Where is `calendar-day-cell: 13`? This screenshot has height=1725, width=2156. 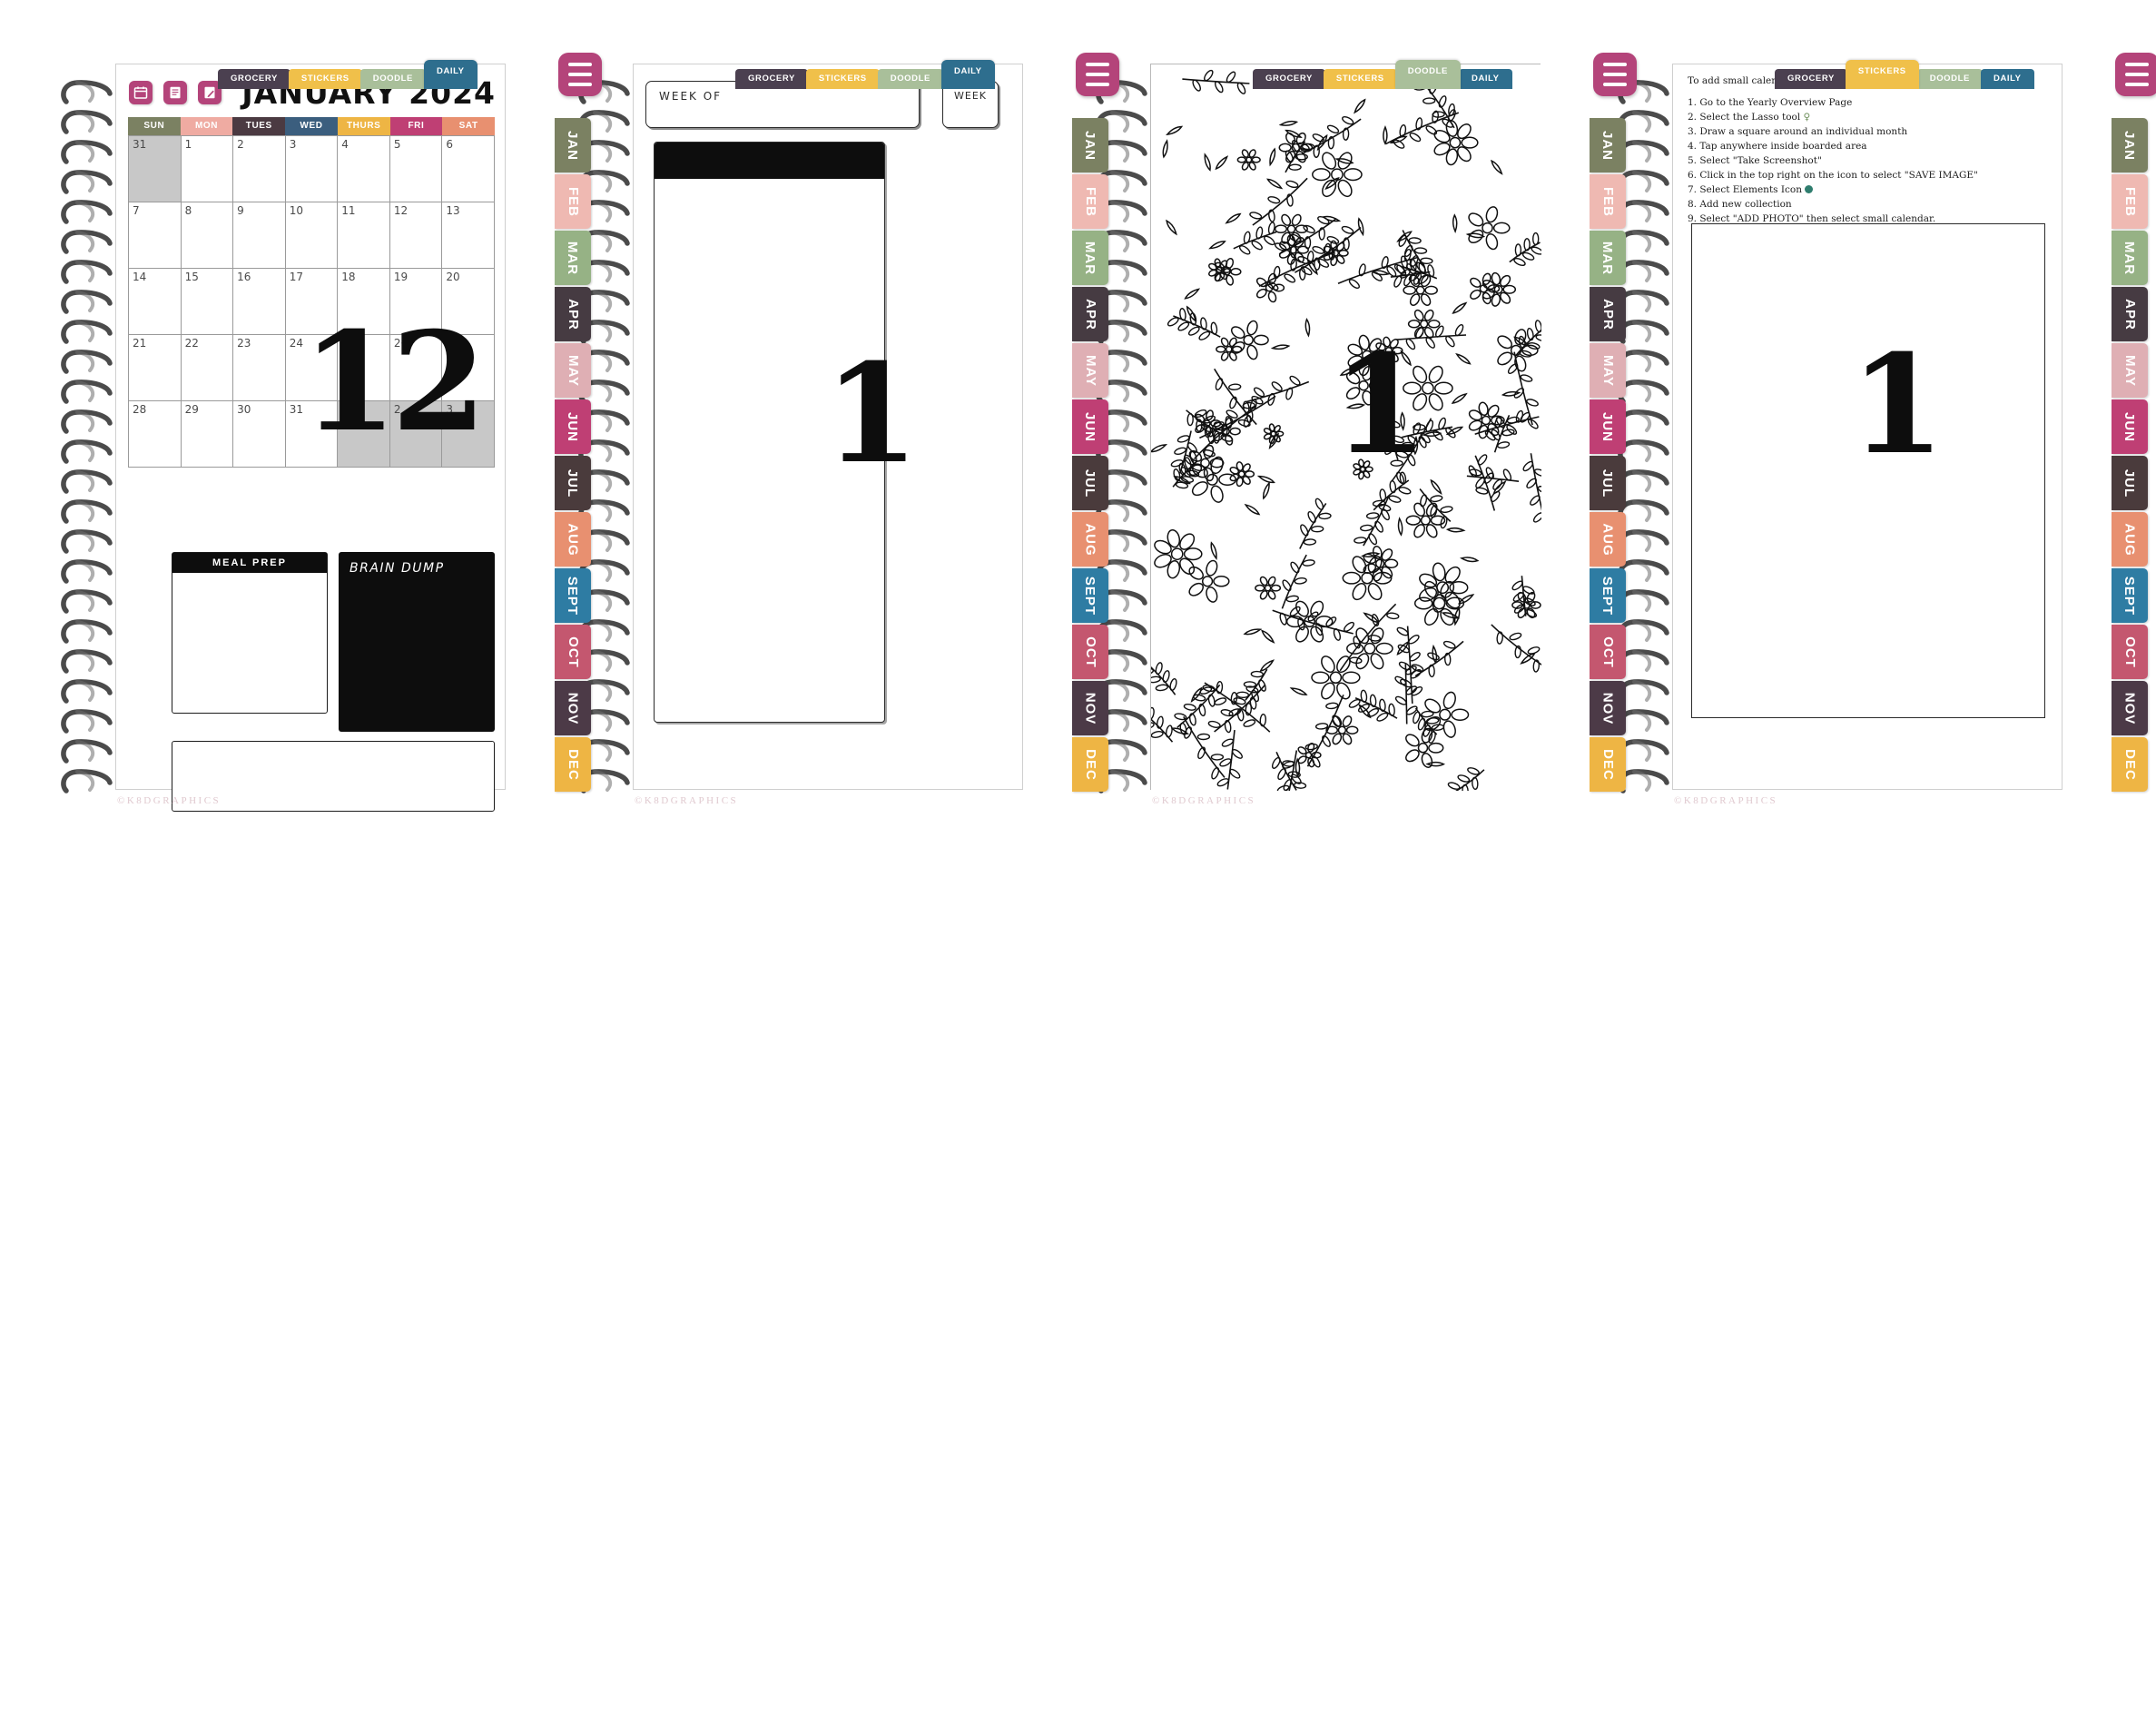 calendar-day-cell: 13 is located at coordinates (469, 235).